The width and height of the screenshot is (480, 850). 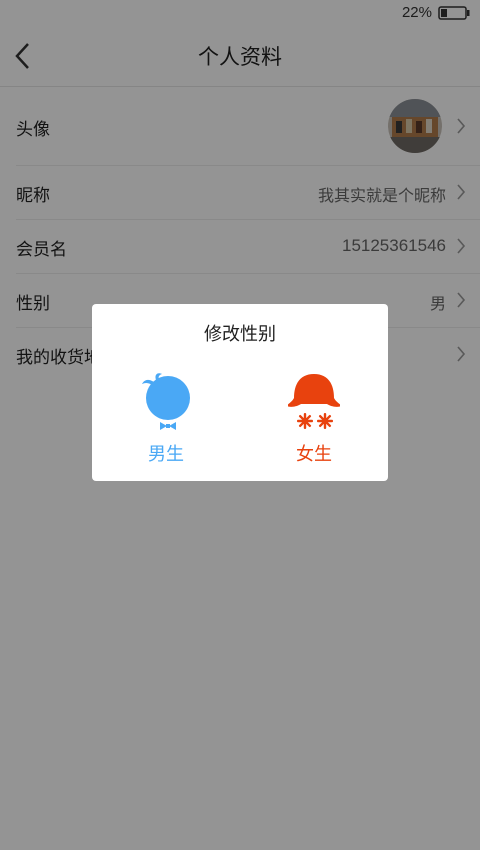 I want to click on gender-dialog: 修改性别 男生 女生, so click(x=240, y=392).